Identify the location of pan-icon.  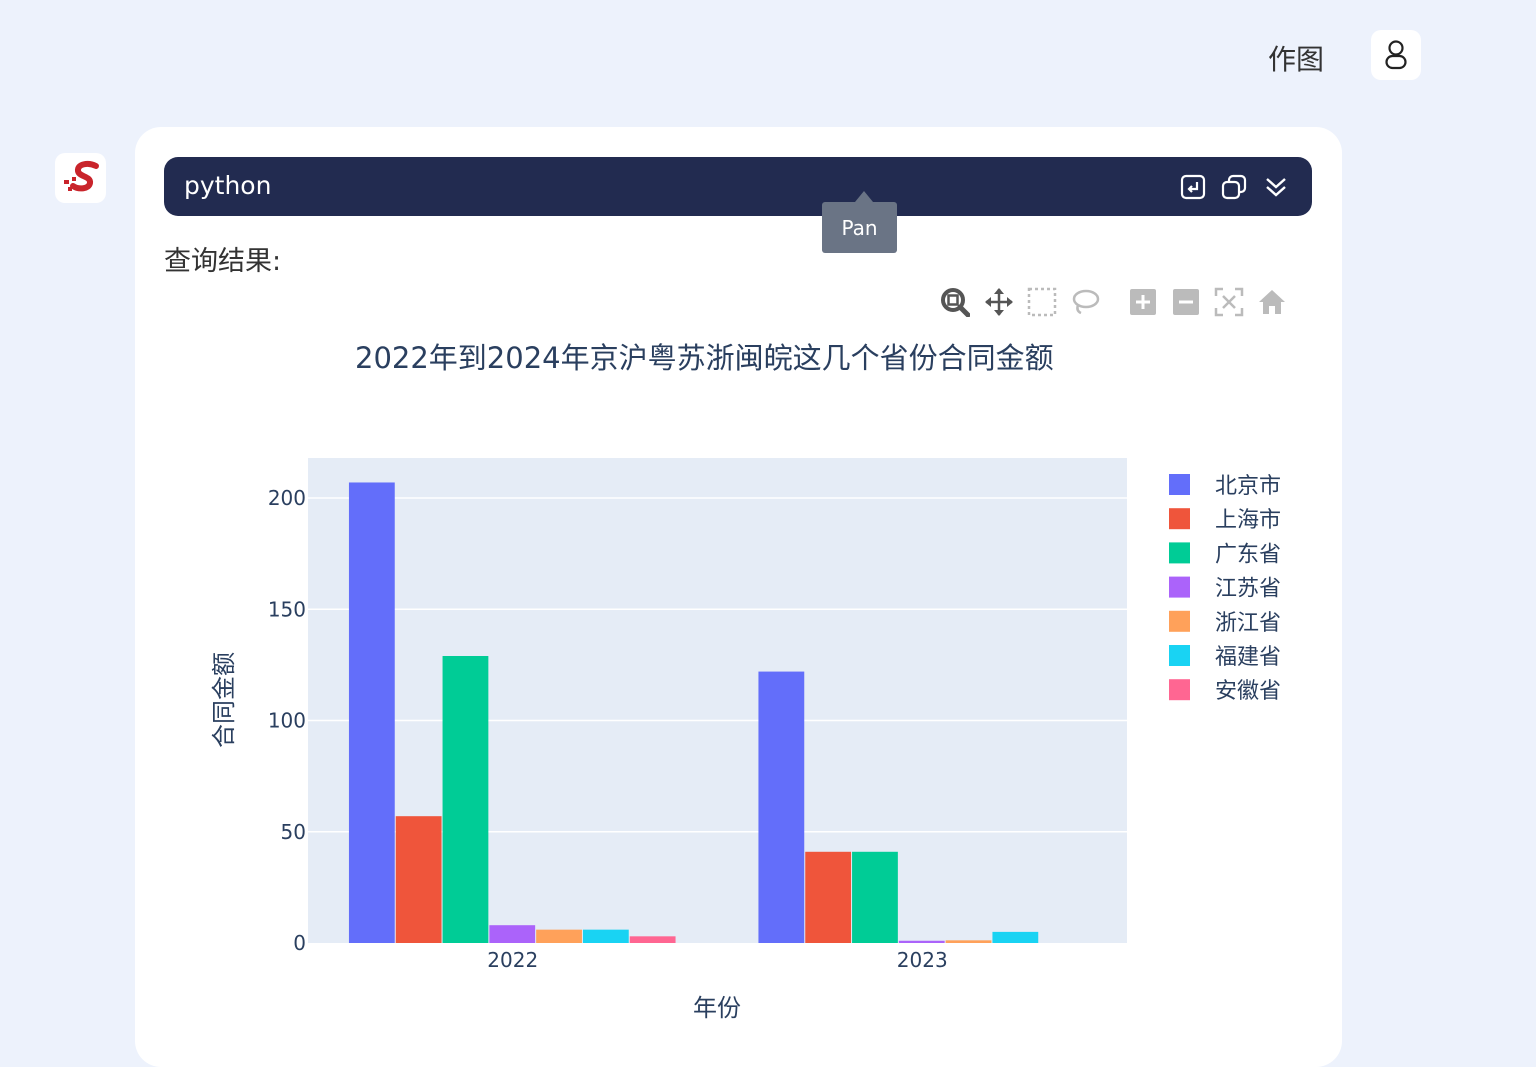
(999, 302).